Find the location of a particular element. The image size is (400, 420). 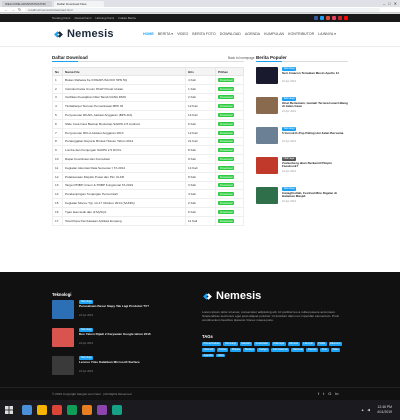

top-link-hubungi: Hubungi Kami is located at coordinates (104, 18).